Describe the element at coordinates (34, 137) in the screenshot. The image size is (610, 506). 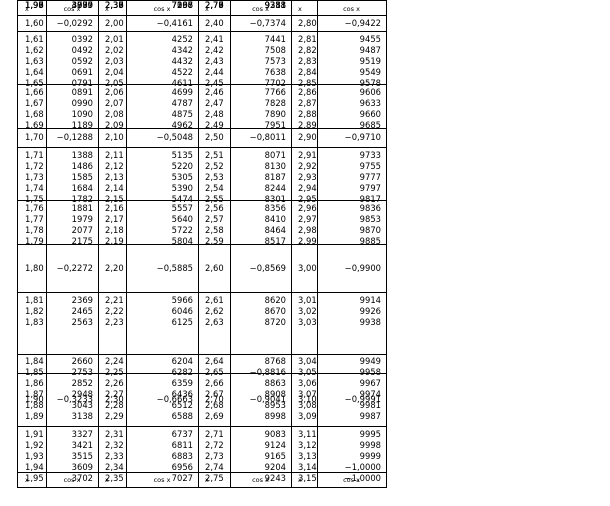
I see `x-cell: 1,70` at that location.